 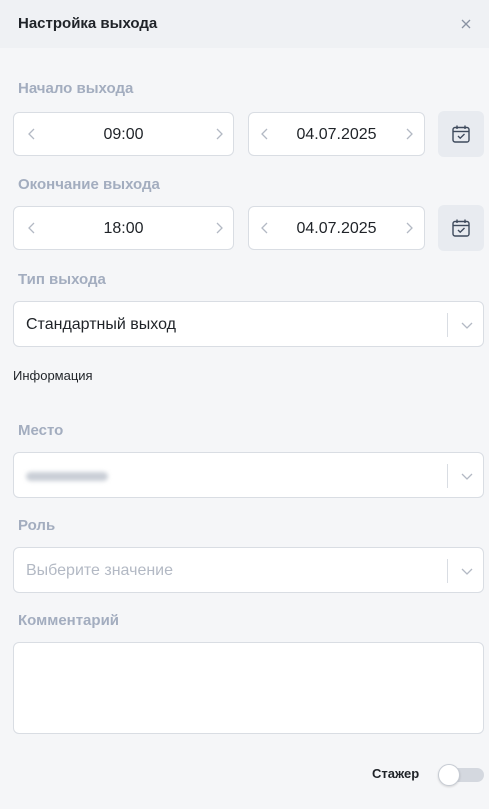 I want to click on end-label: Окончание выхода, so click(x=89, y=184).